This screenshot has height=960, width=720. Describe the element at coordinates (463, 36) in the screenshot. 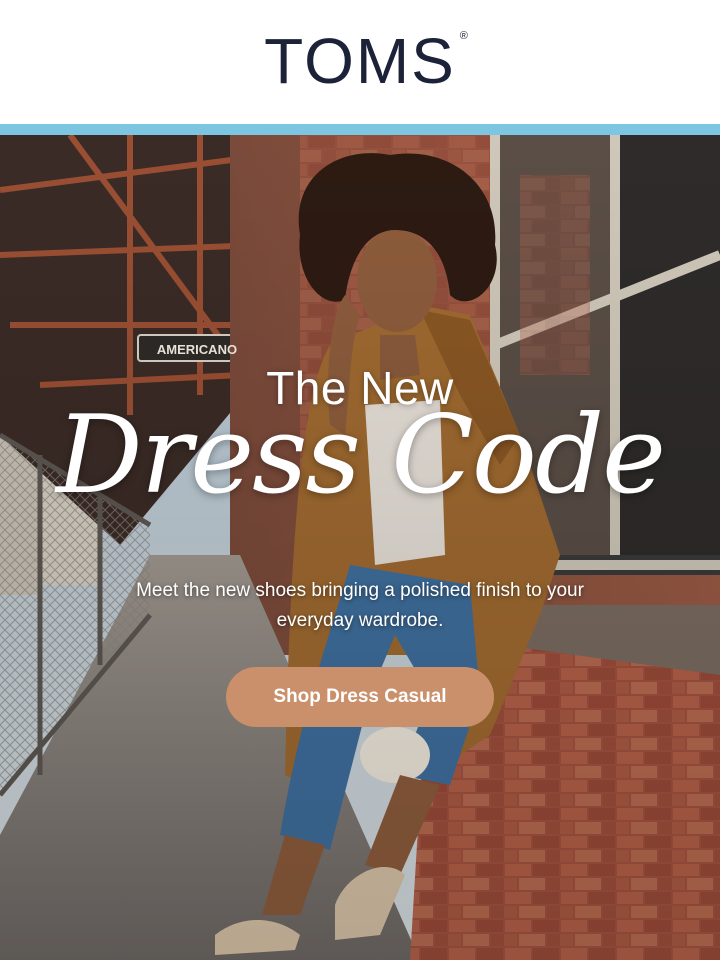

I see `registered-mark: ®` at that location.